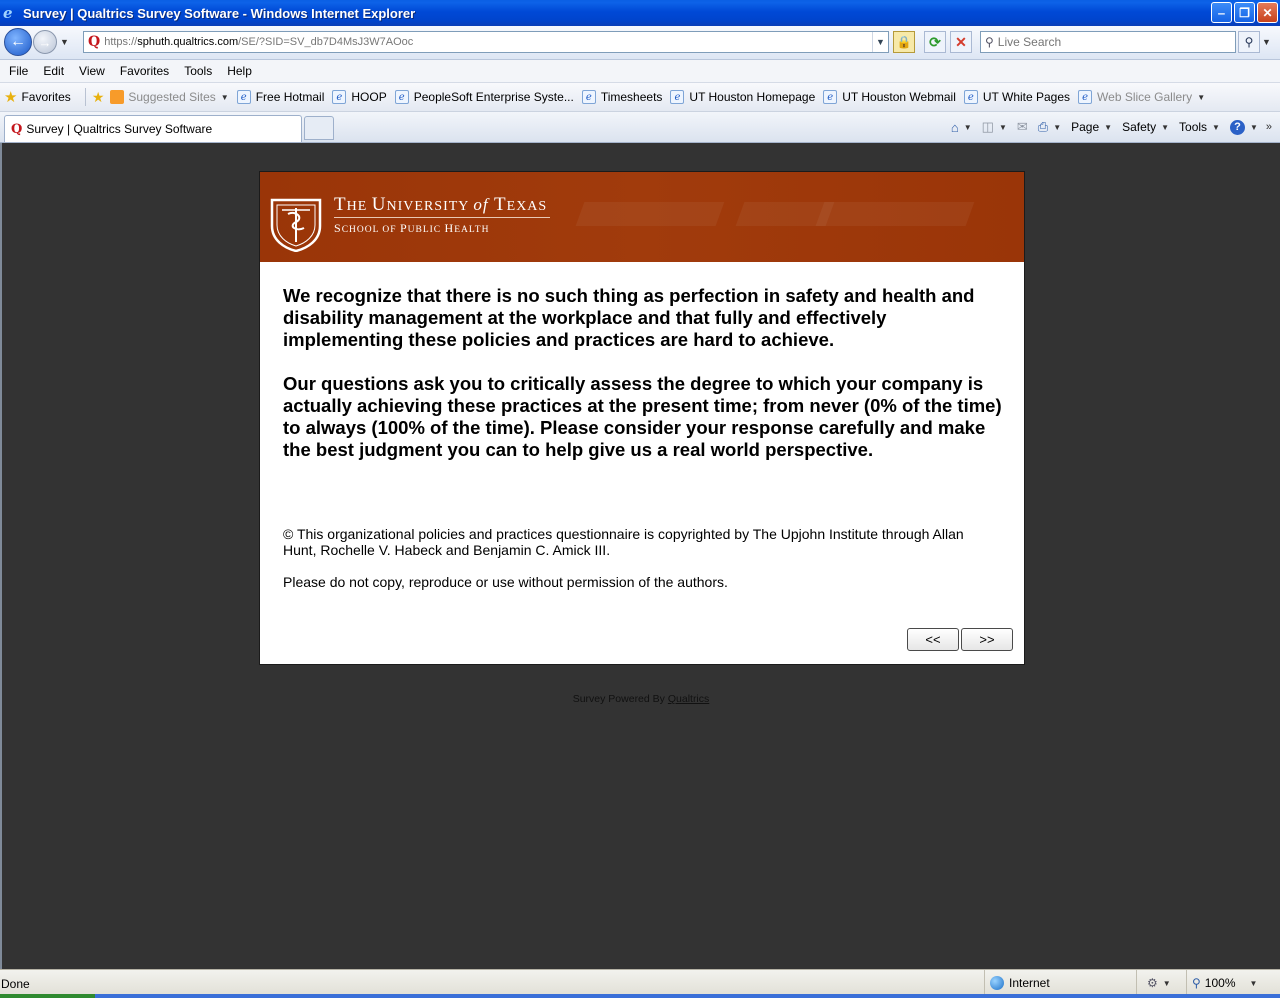  I want to click on favorite-link-free-hotmail: e Free Hotmail, so click(280, 97).